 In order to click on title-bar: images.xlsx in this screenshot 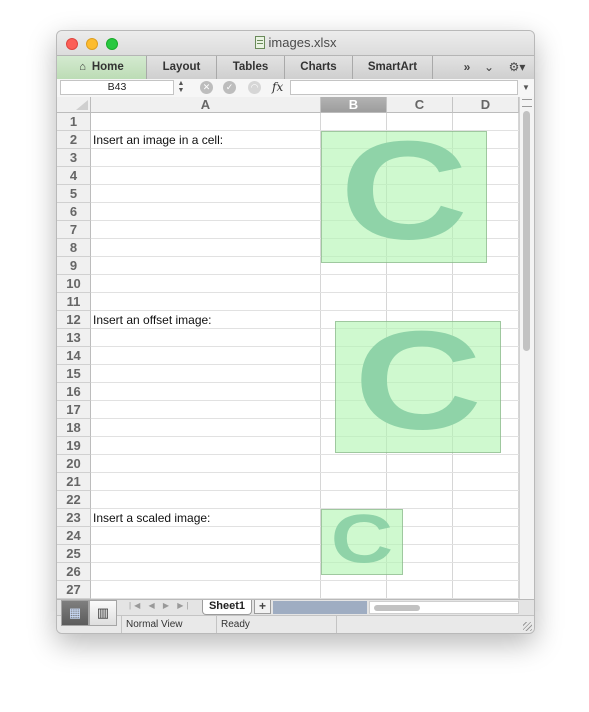, I will do `click(295, 43)`.